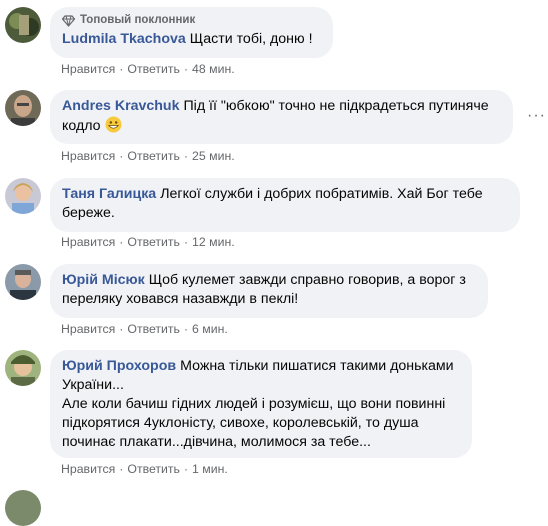  Describe the element at coordinates (213, 242) in the screenshot. I see `timestamp: 12 мин.` at that location.